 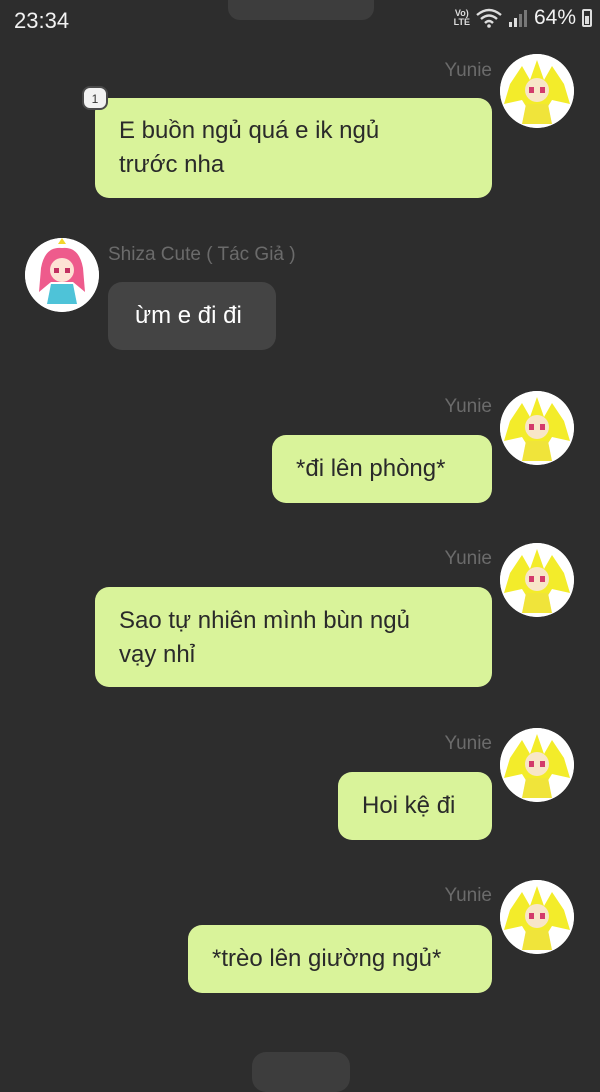 What do you see at coordinates (461, 17) in the screenshot?
I see `volte-icon: Vo) LTE` at bounding box center [461, 17].